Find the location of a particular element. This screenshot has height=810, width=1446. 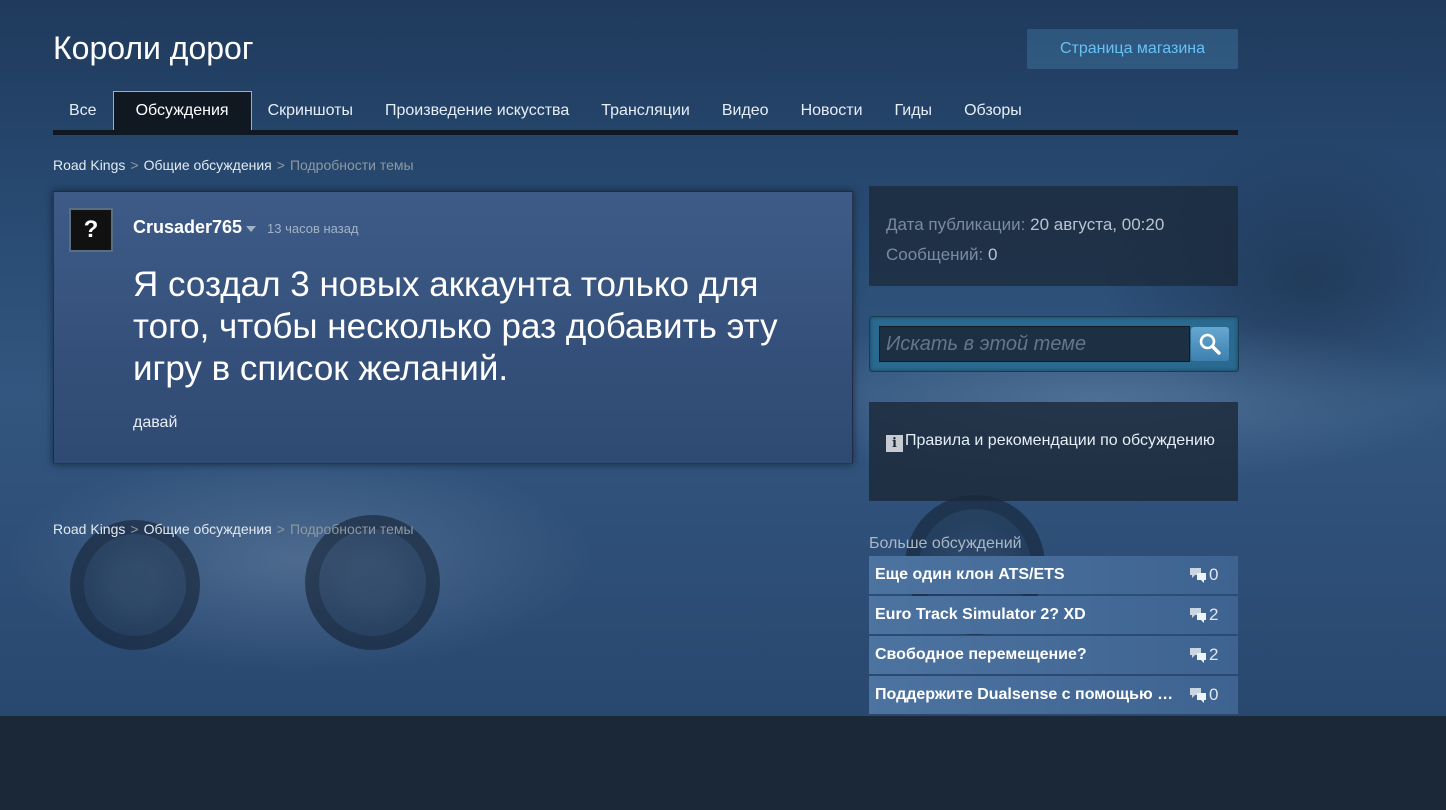

more-discussion-title: Еще один клон ATS/ETS is located at coordinates (970, 574).